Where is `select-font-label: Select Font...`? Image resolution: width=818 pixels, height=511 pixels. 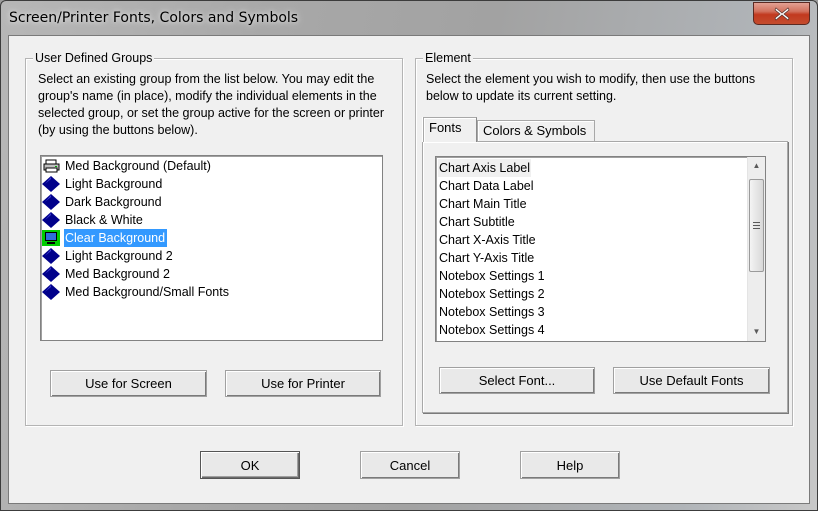
select-font-label: Select Font... is located at coordinates (517, 380).